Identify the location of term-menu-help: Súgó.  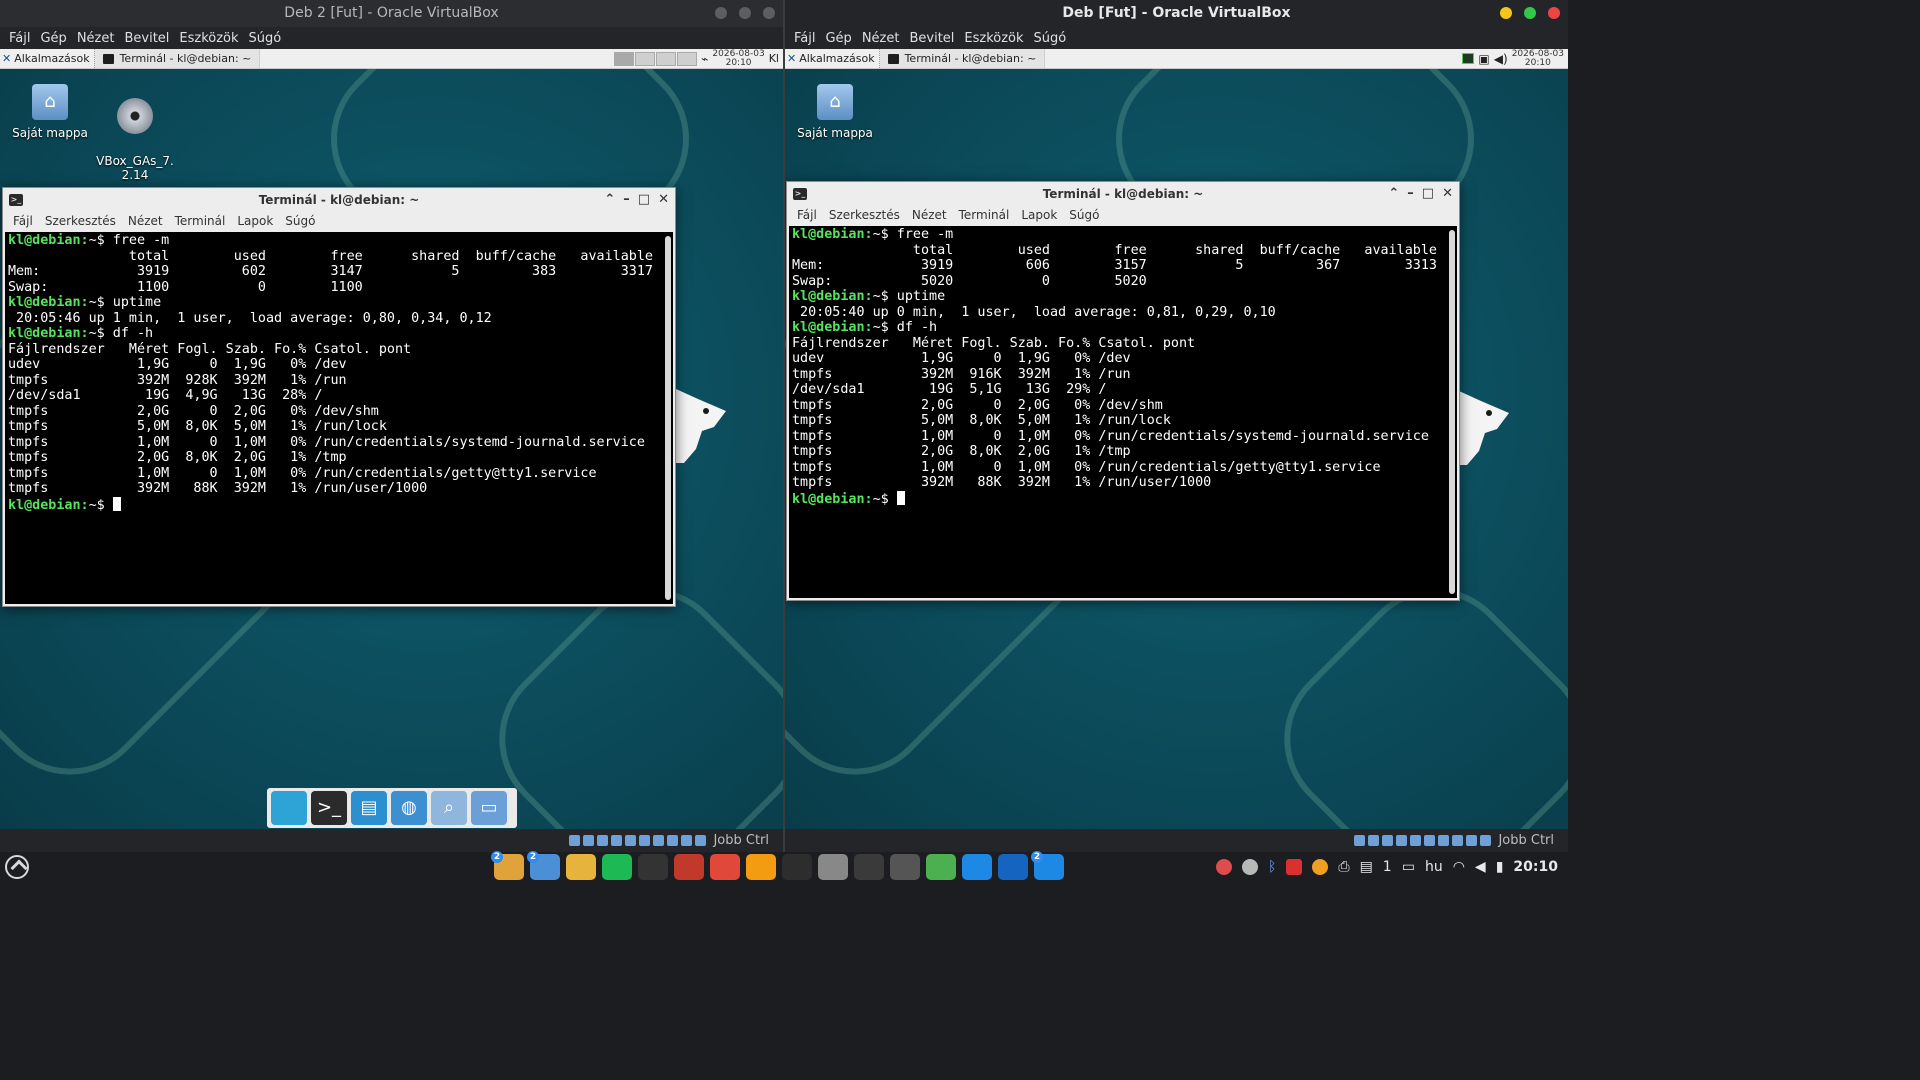
(1084, 215).